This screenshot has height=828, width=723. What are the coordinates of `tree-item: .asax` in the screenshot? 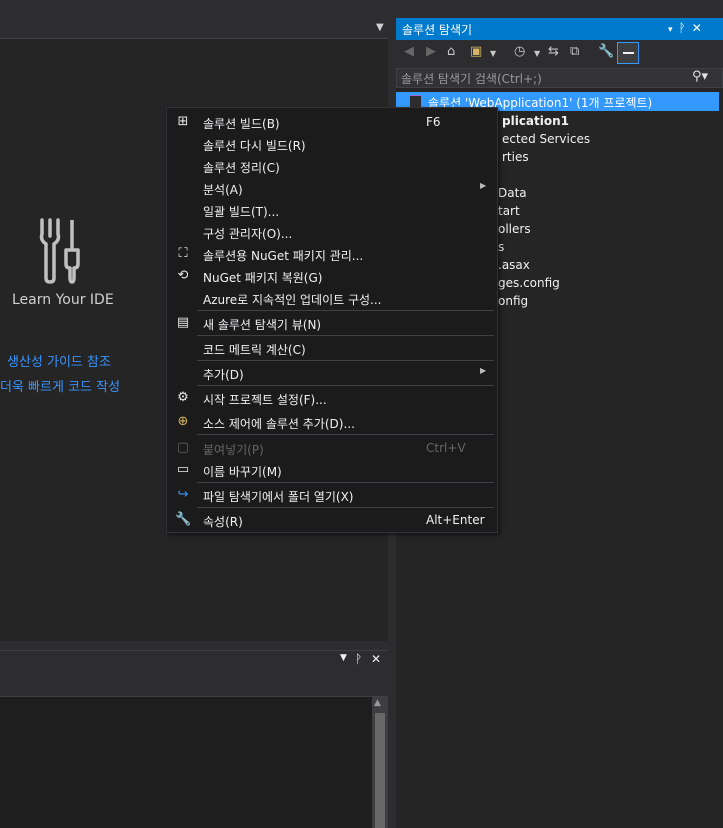 It's located at (514, 265).